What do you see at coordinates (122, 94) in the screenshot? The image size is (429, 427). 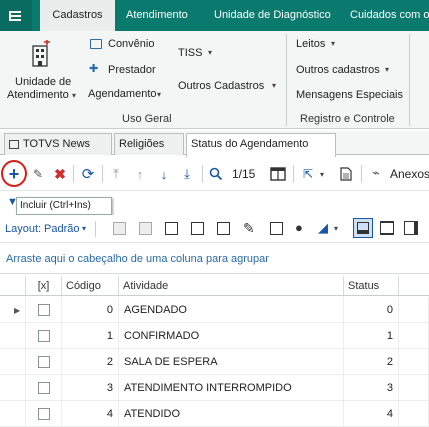 I see `agendamento-button: Agendamento` at bounding box center [122, 94].